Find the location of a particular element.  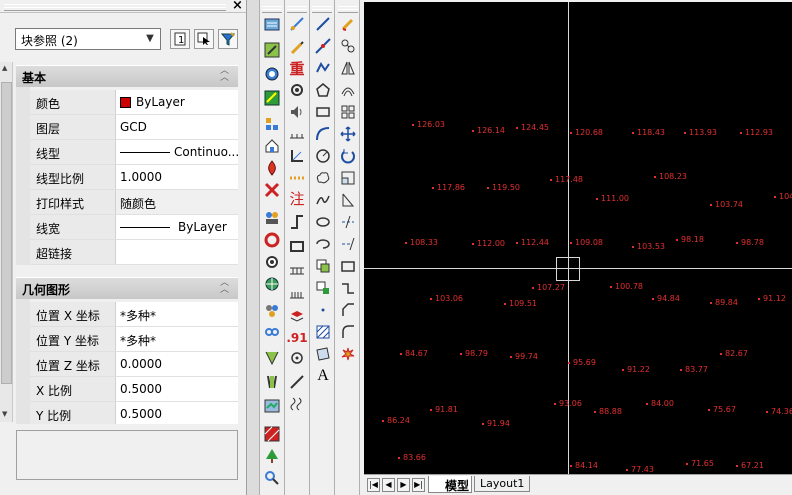

link-tool-icon is located at coordinates (272, 332).